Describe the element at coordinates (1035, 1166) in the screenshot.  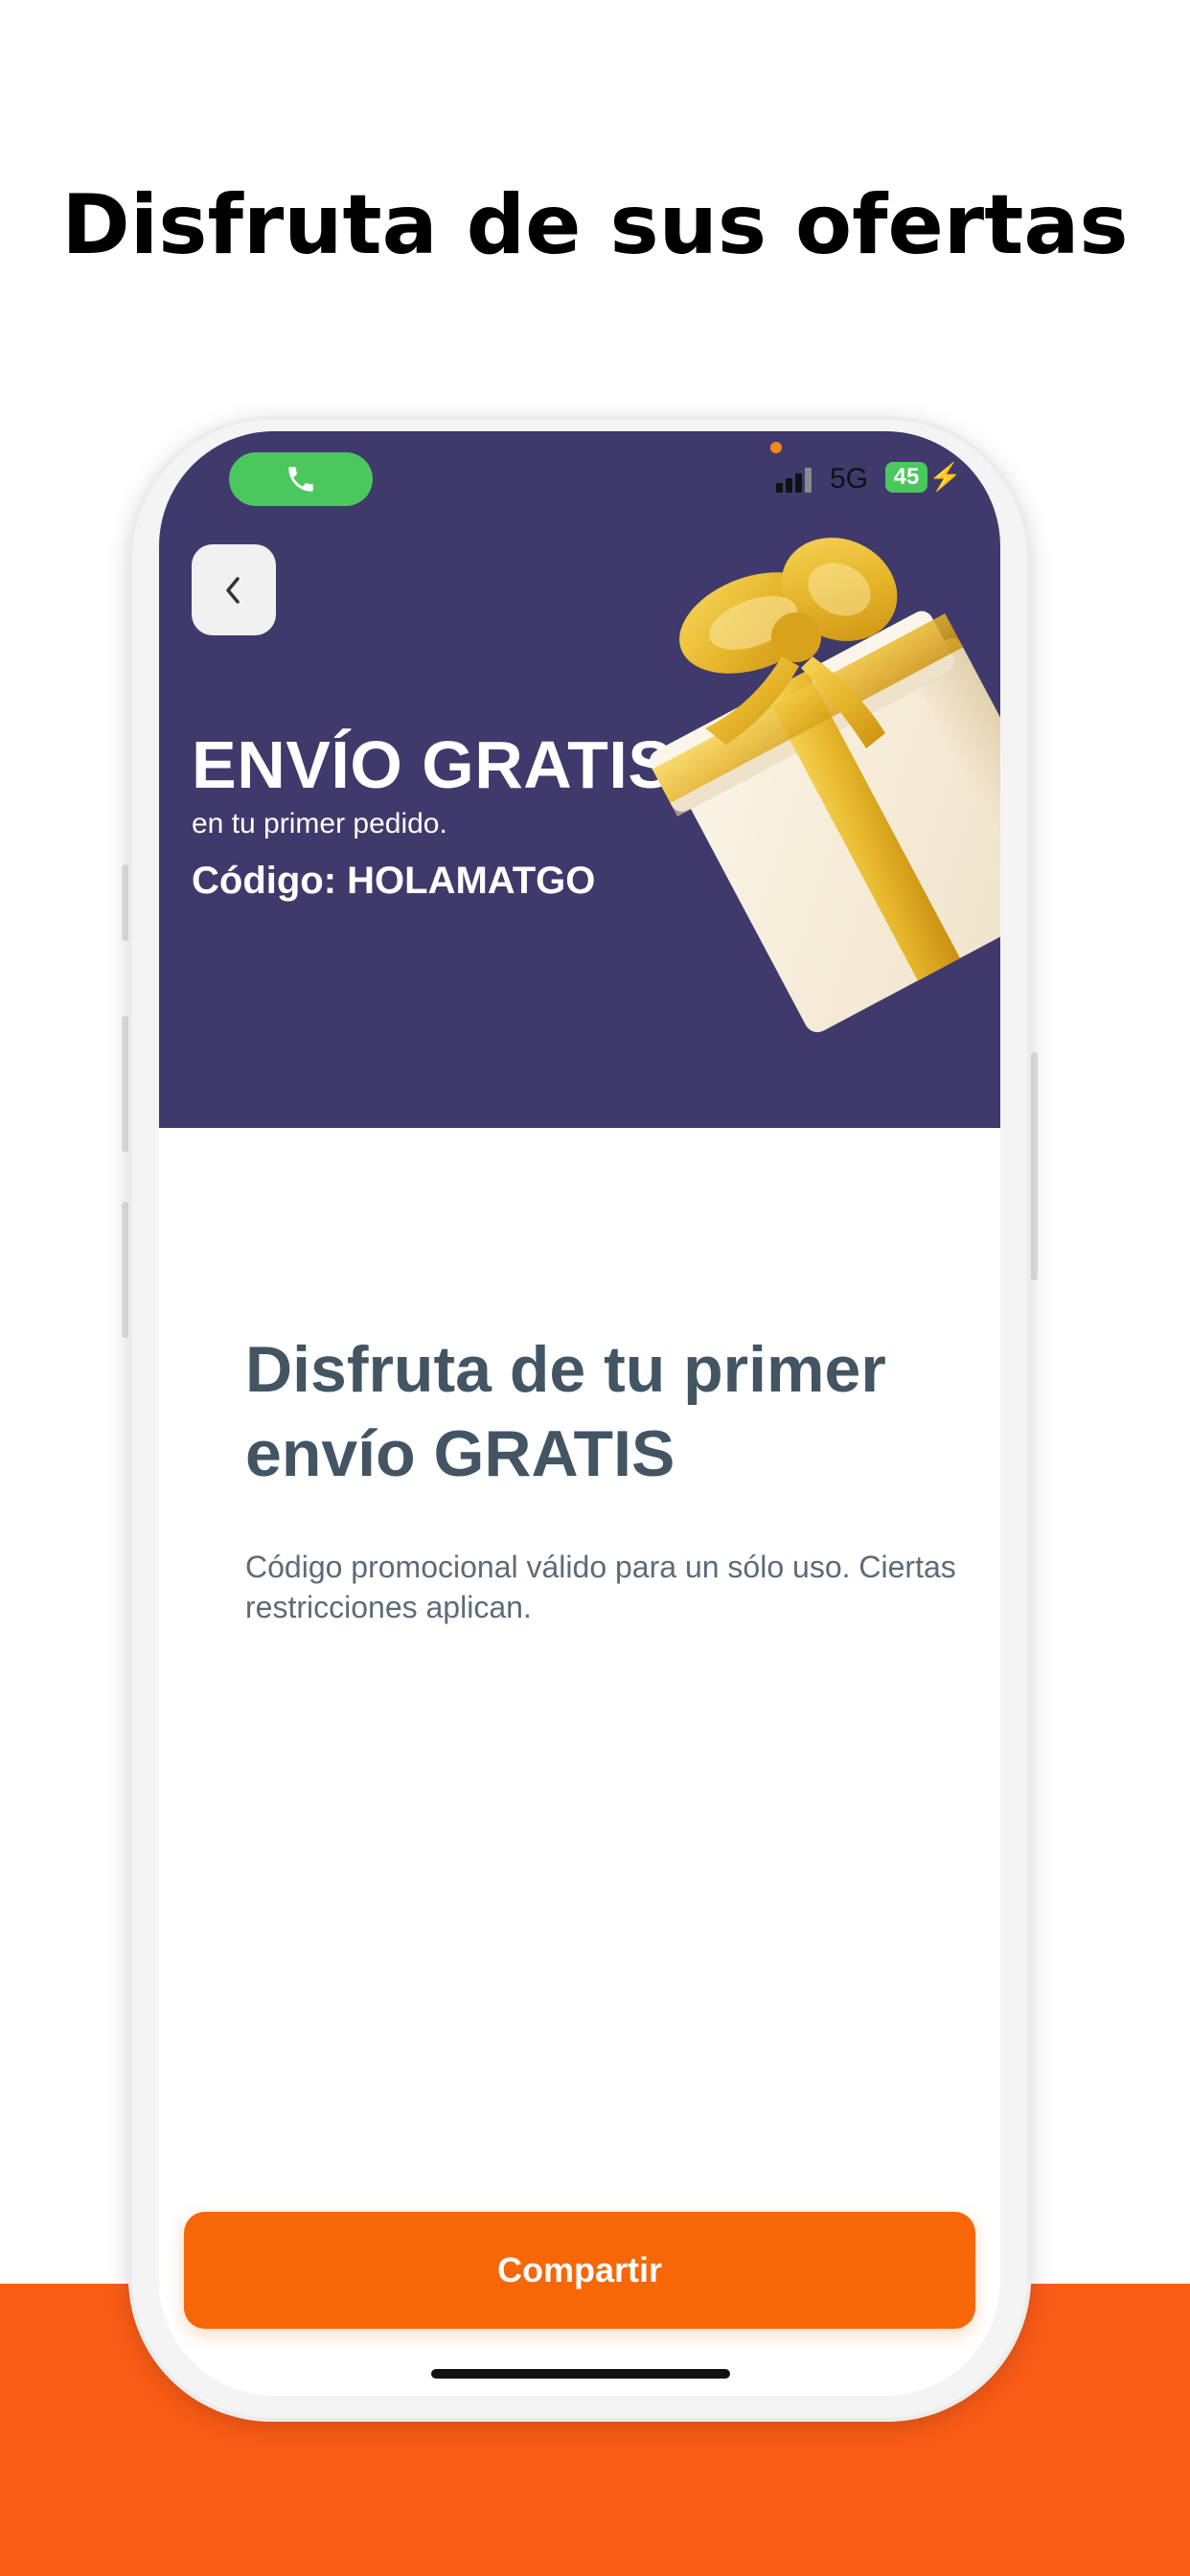
I see `phone-power-button` at that location.